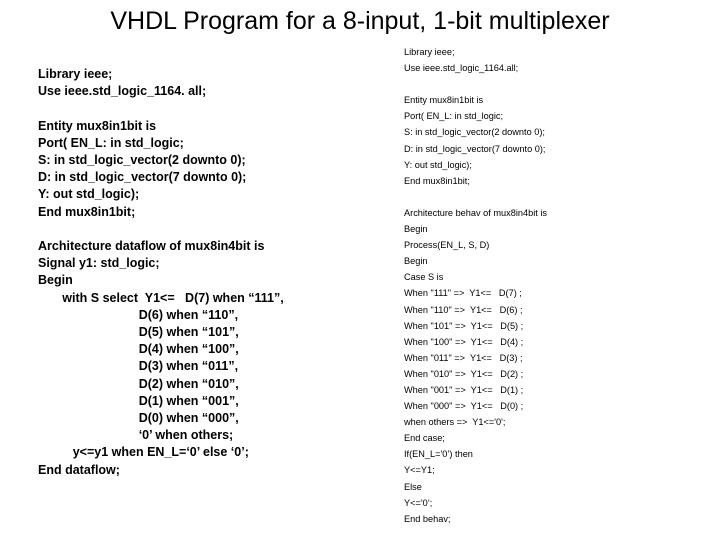 This screenshot has height=540, width=720. I want to click on dataflow-code-line: y<=y1 when EN_L=‘0’ else ‘0’;, so click(143, 452).